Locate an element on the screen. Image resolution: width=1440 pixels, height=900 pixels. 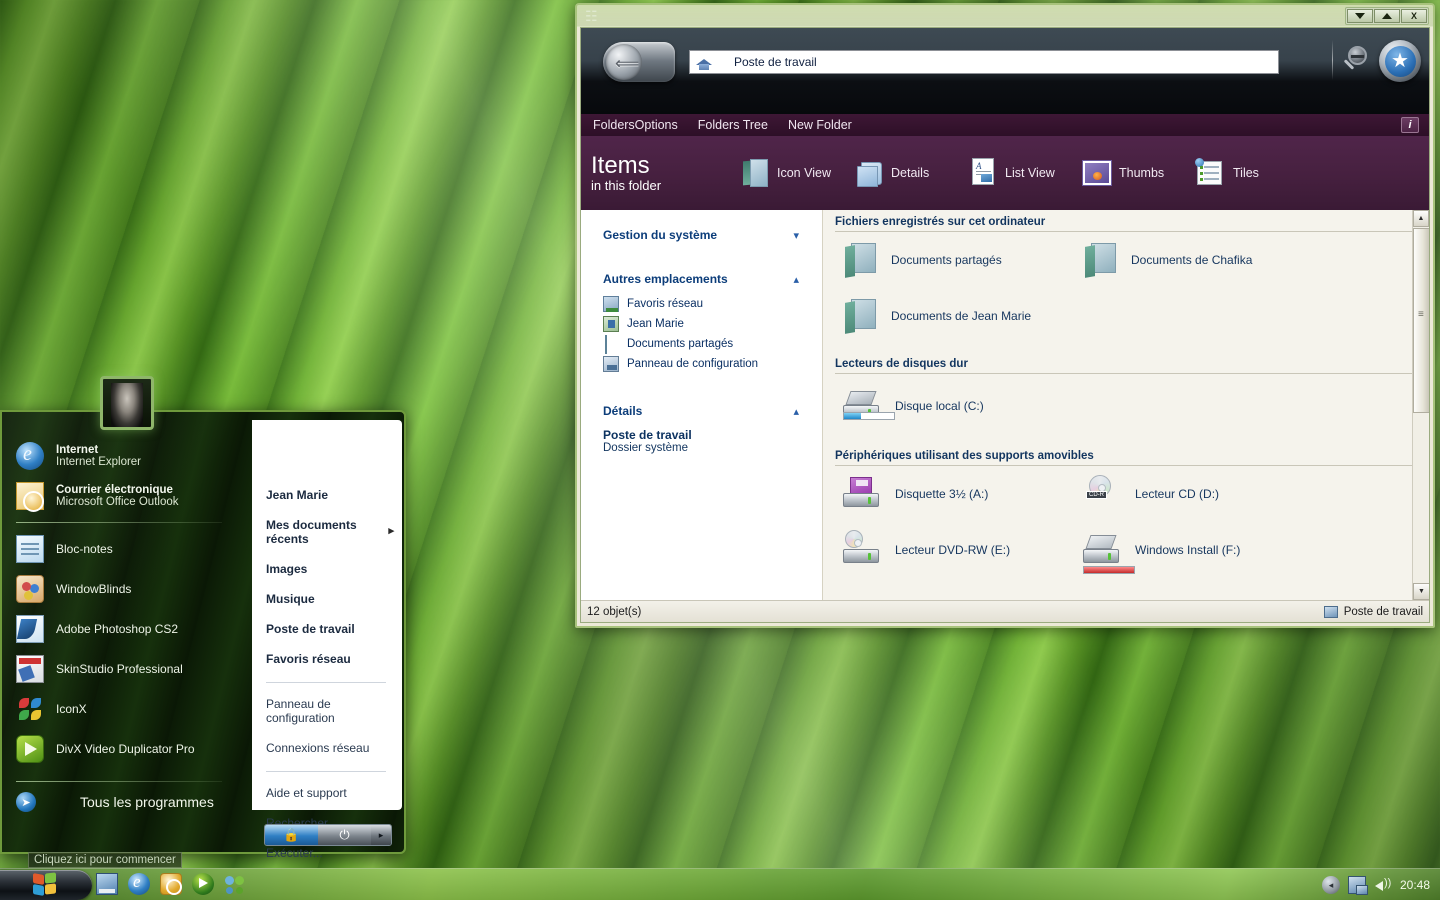
quick-launch-bar is located at coordinates (171, 883).